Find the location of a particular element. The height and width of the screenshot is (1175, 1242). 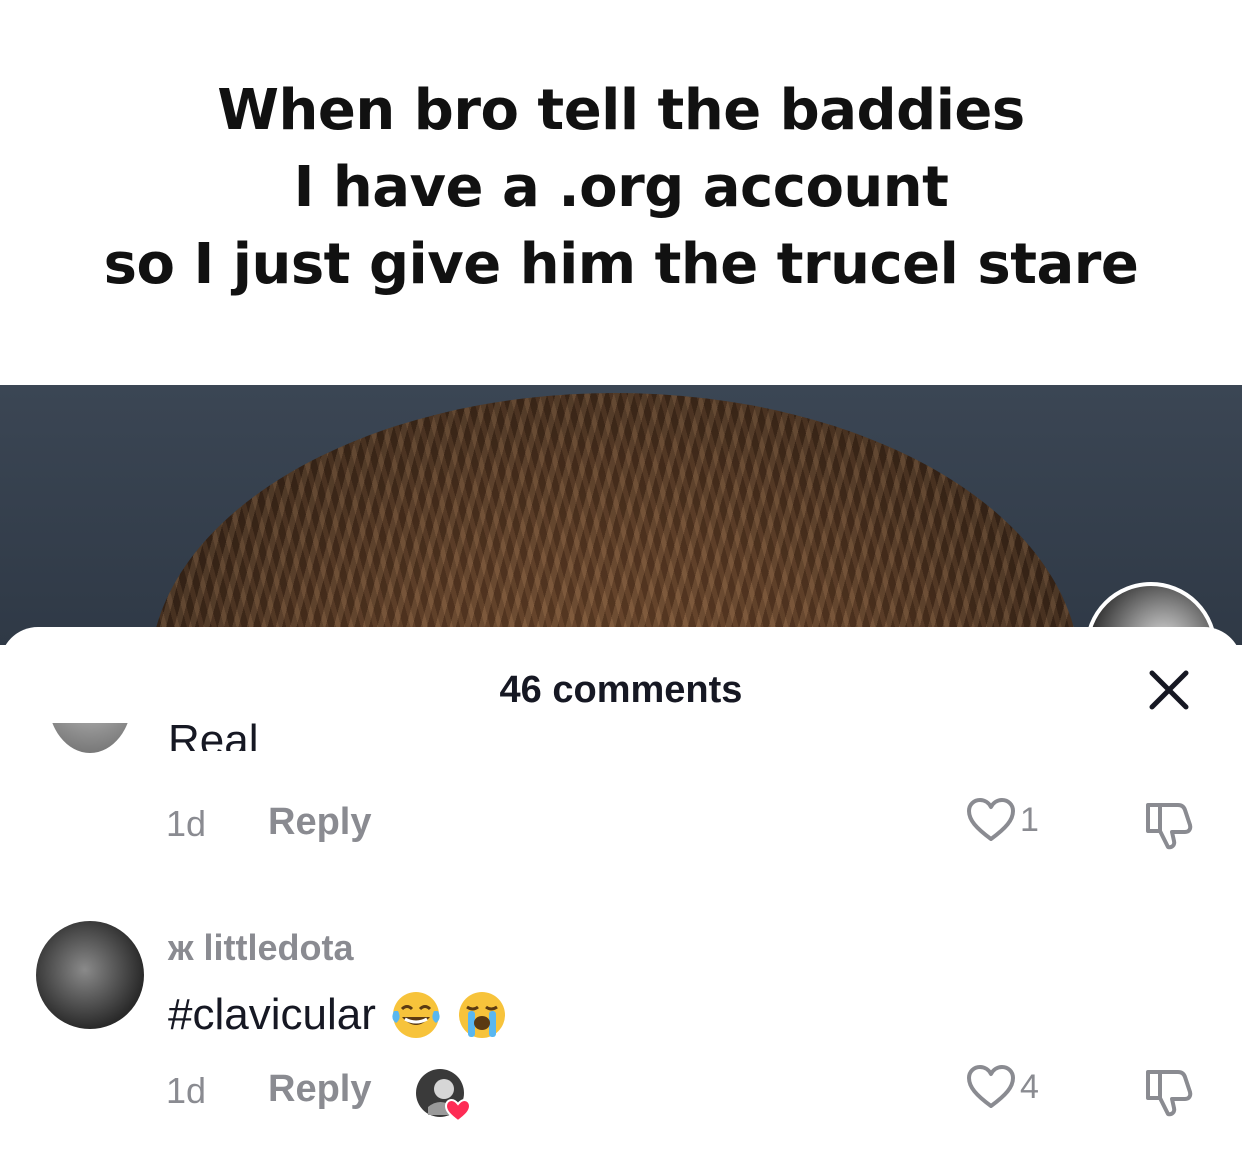

username-text: littledota is located at coordinates (278, 947).